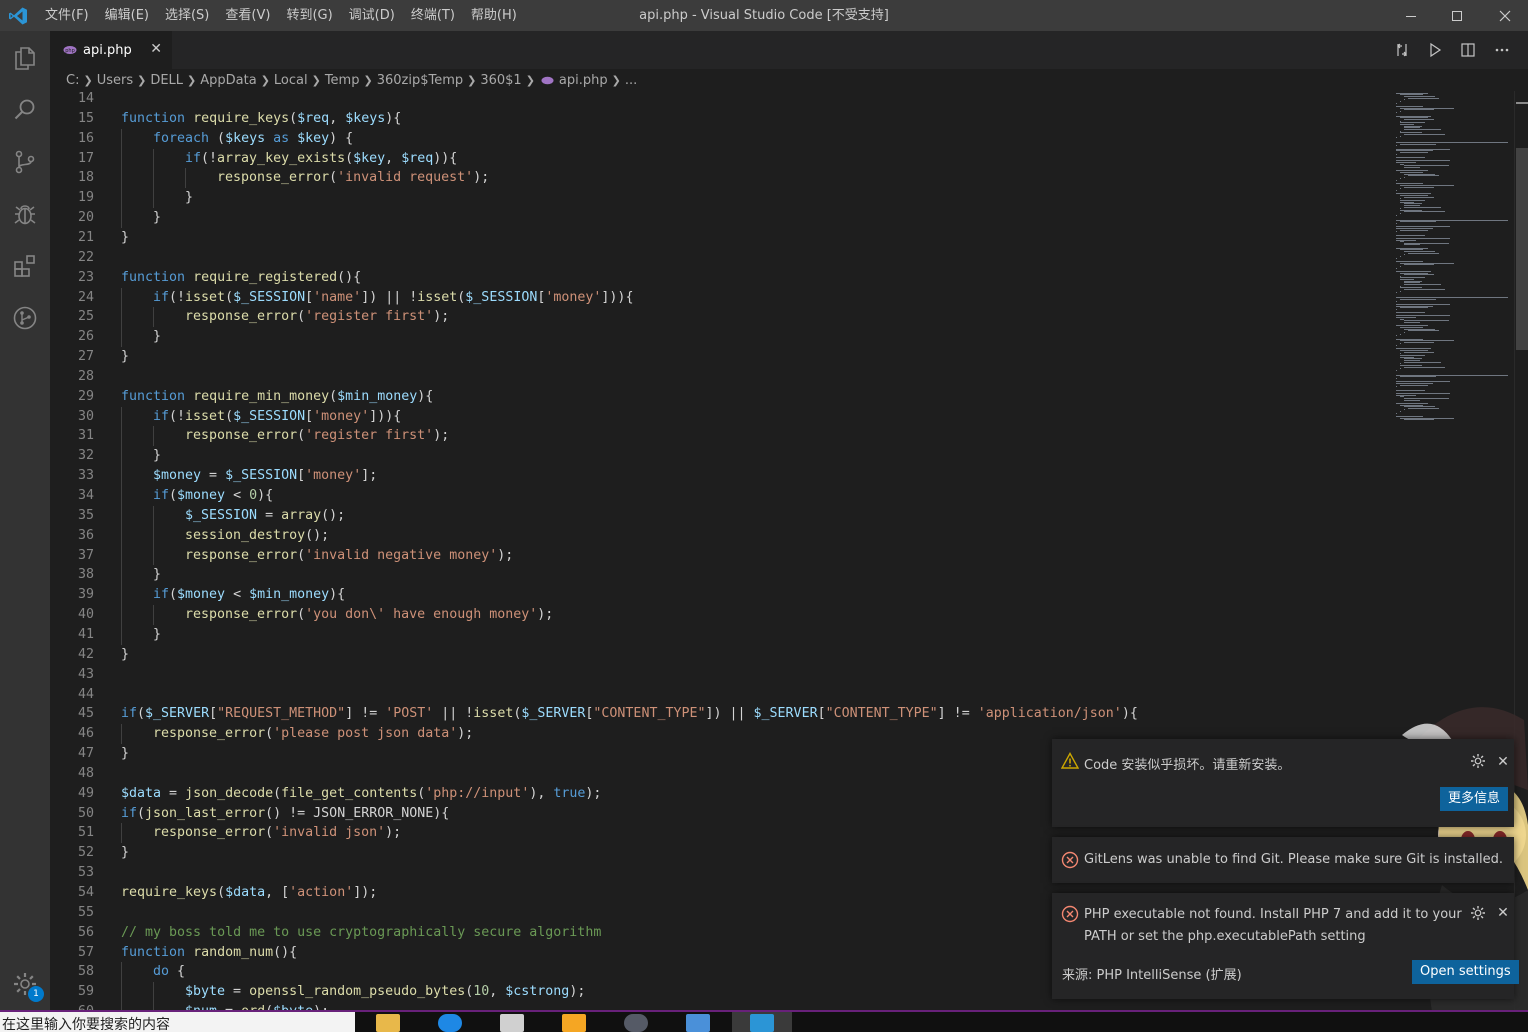  Describe the element at coordinates (715, 456) in the screenshot. I see `code-line: 32}` at that location.